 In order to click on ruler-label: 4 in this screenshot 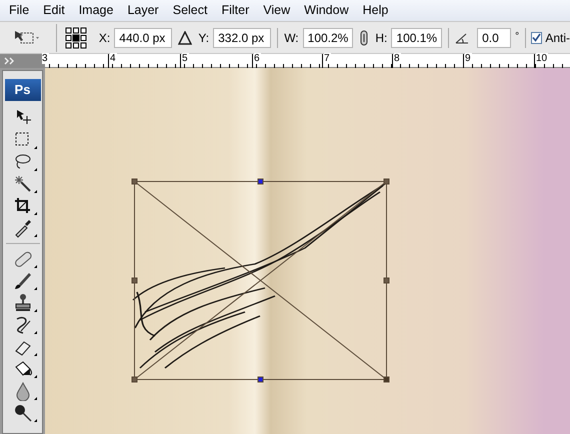, I will do `click(113, 58)`.